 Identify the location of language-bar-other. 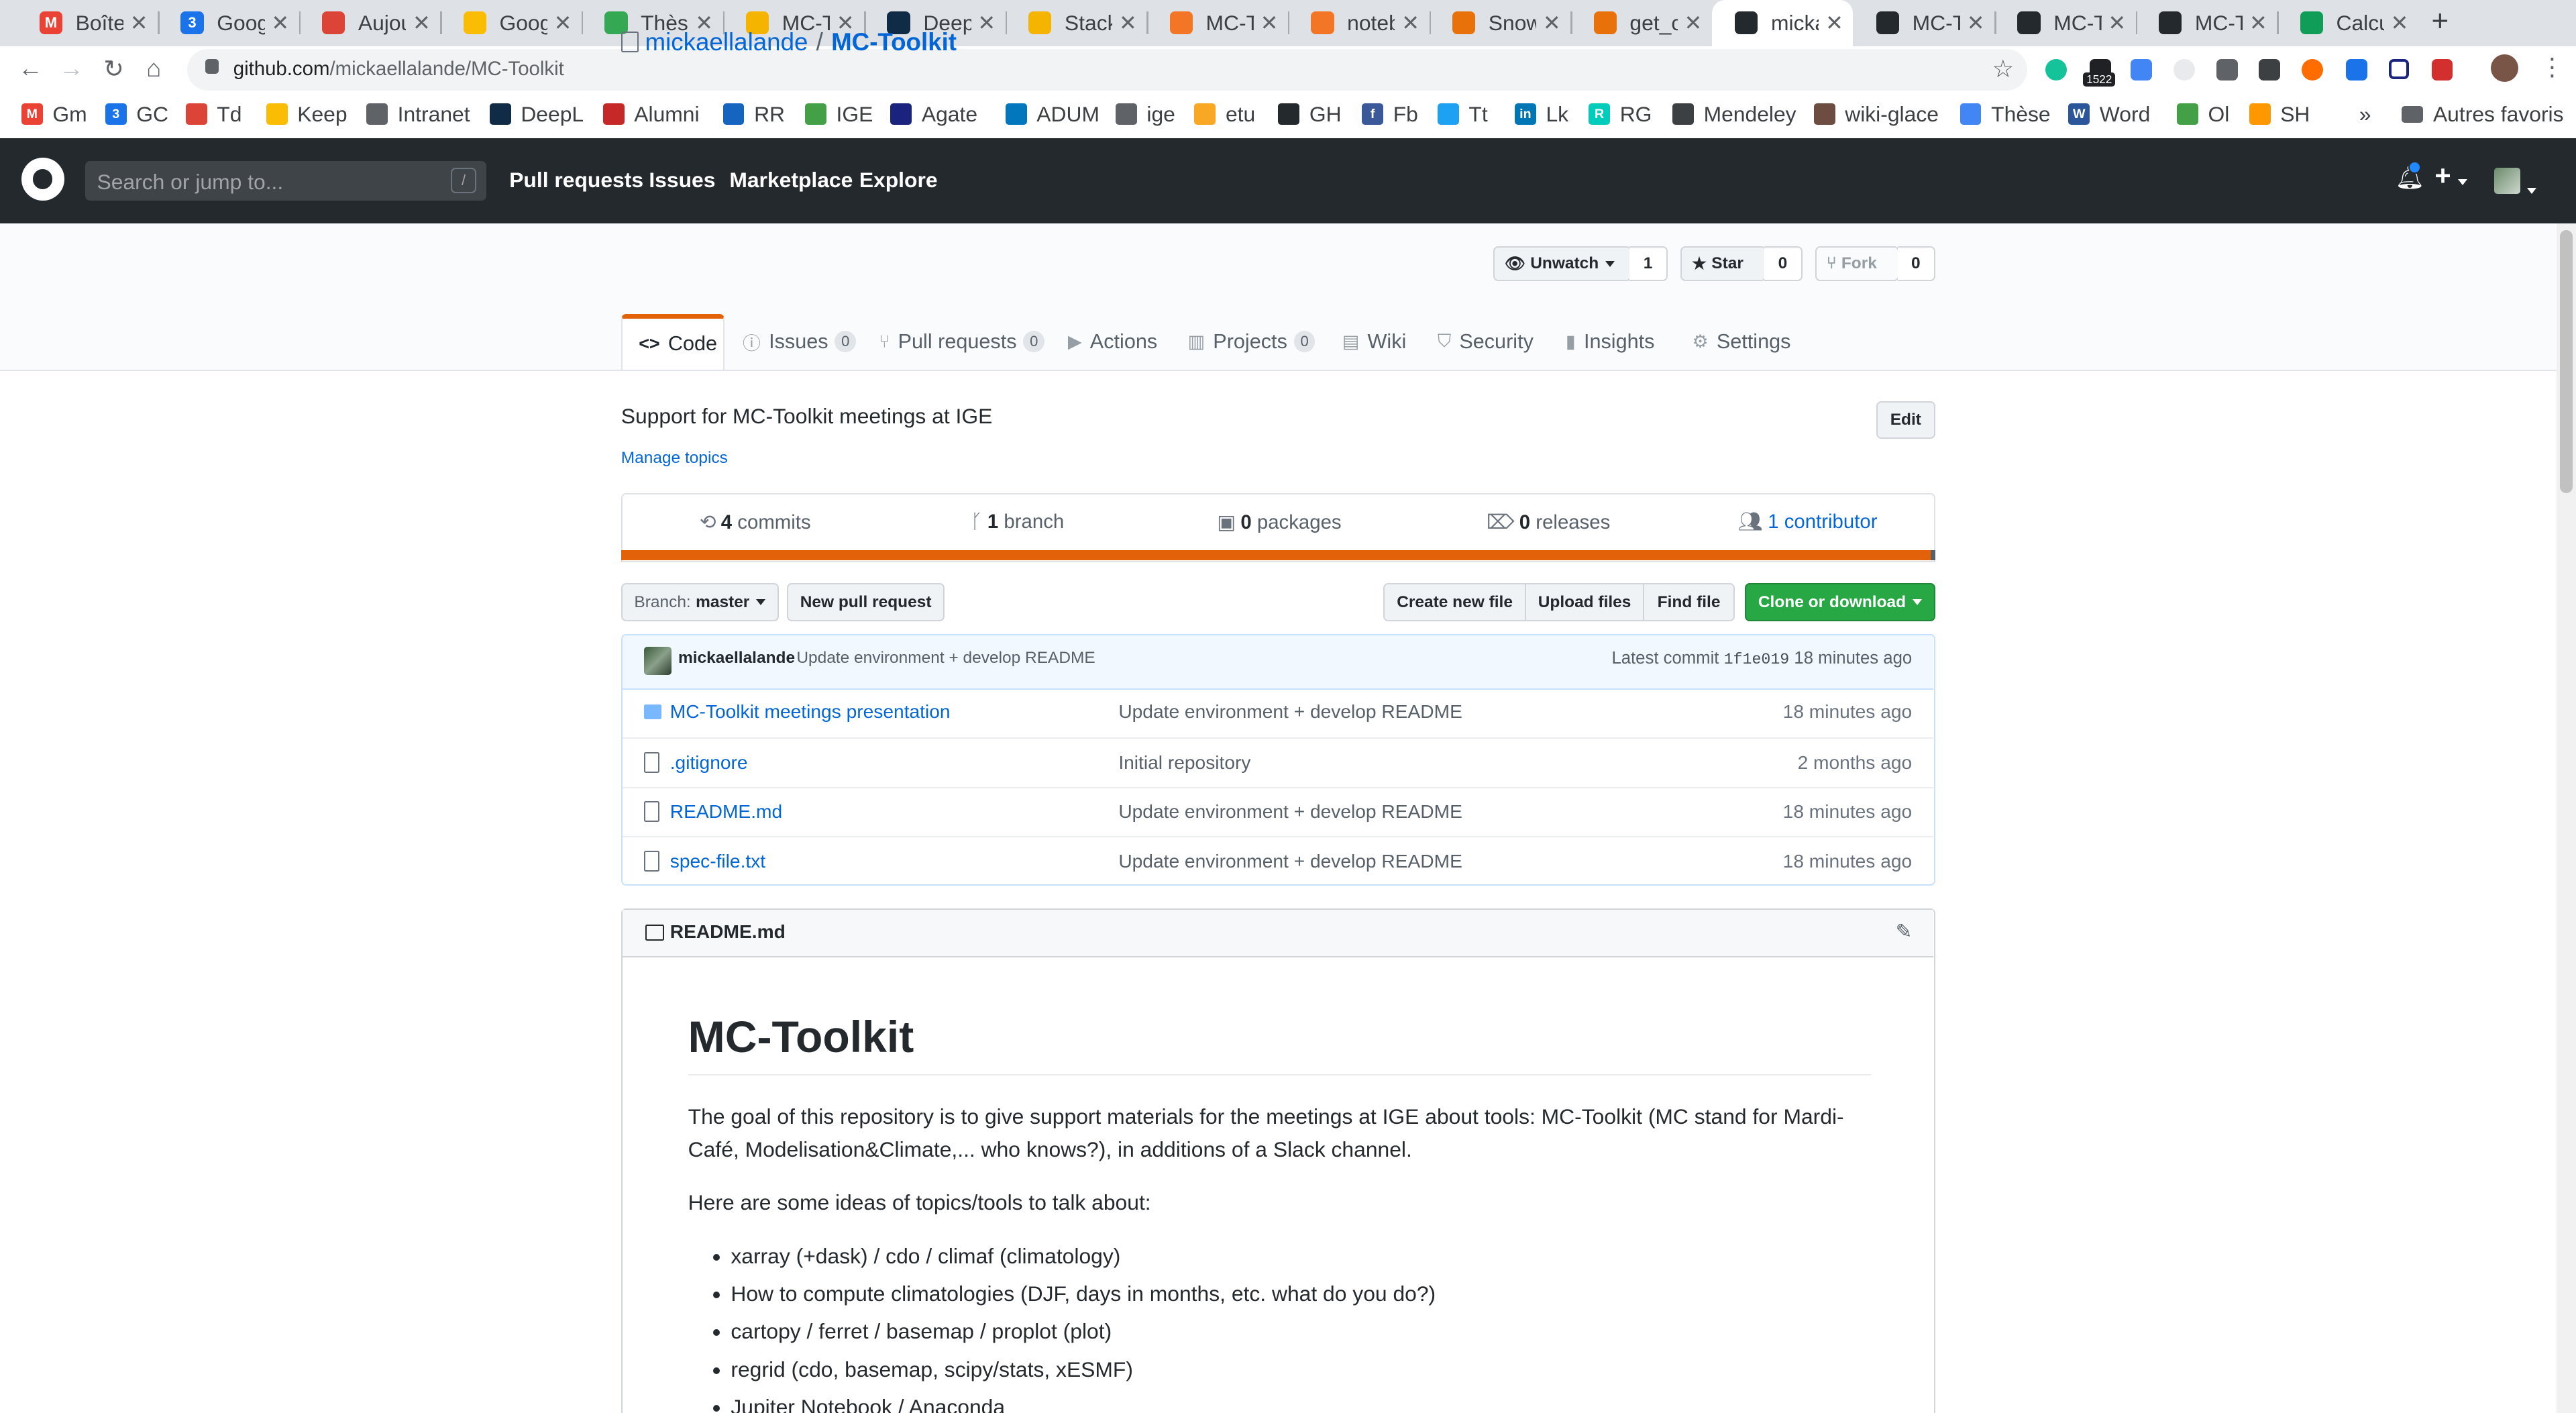
(1932, 555).